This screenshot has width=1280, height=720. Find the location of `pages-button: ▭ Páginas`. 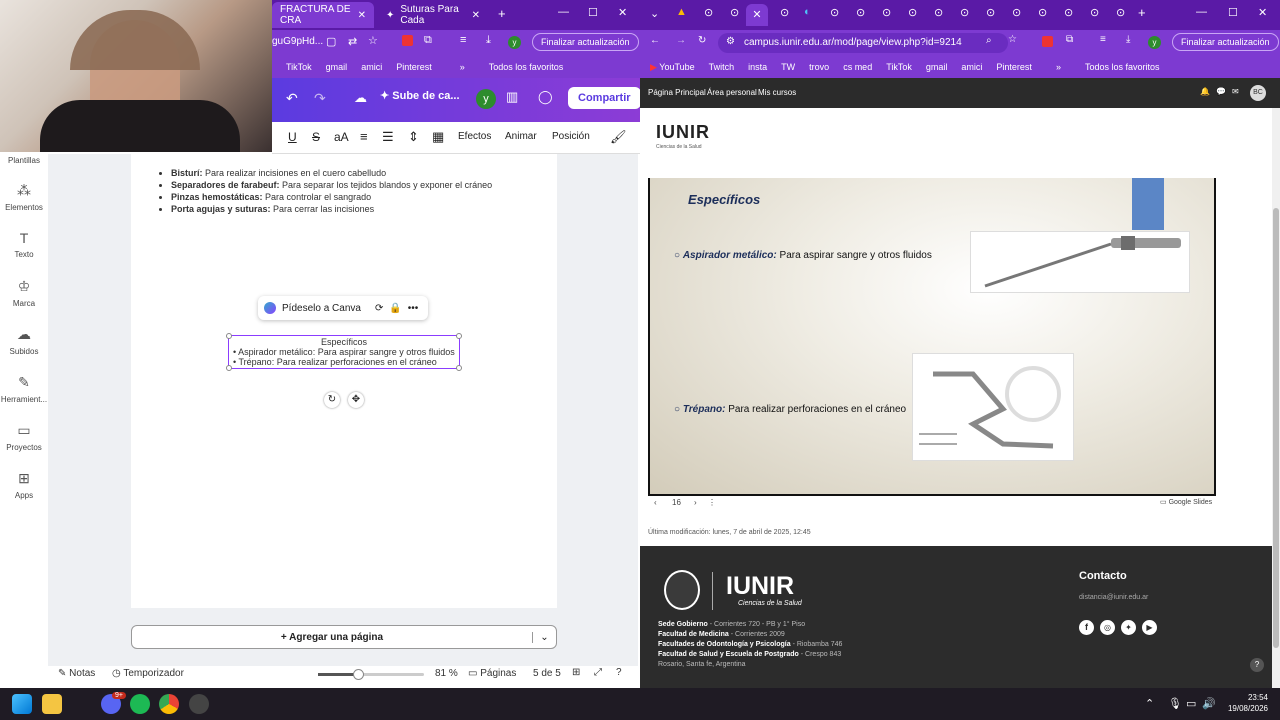

pages-button: ▭ Páginas is located at coordinates (492, 673).